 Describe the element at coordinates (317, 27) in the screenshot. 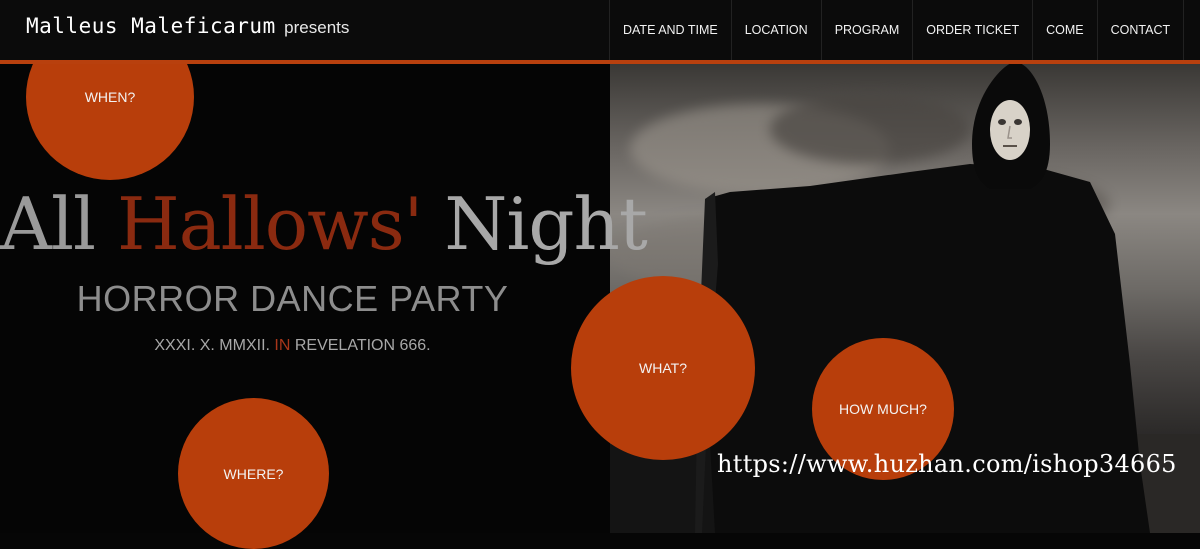

I see `brand-tagline: presents` at that location.